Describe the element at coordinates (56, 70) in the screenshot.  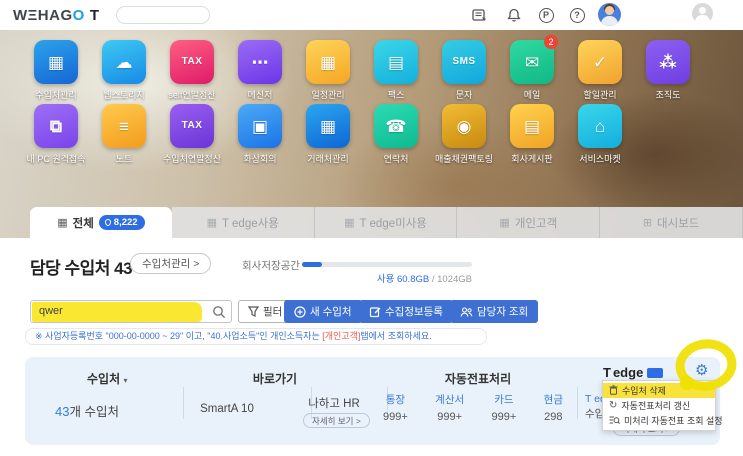
I see `app-importer-building: ▦ 수입처관리` at that location.